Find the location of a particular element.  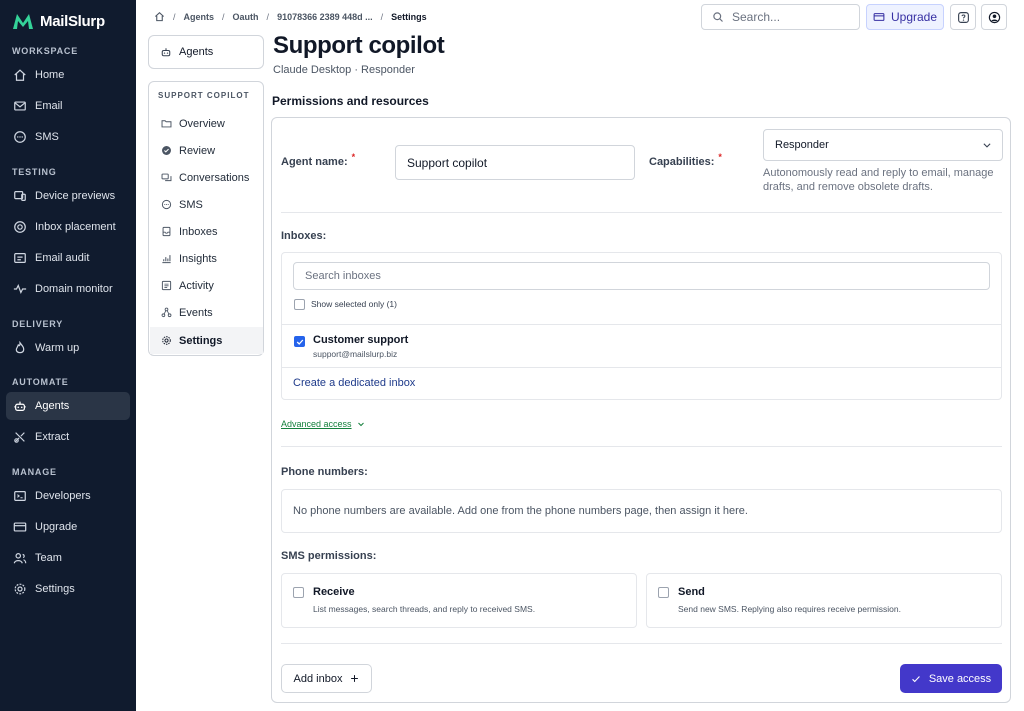

sidebar-item-label: Email audit is located at coordinates (62, 258).